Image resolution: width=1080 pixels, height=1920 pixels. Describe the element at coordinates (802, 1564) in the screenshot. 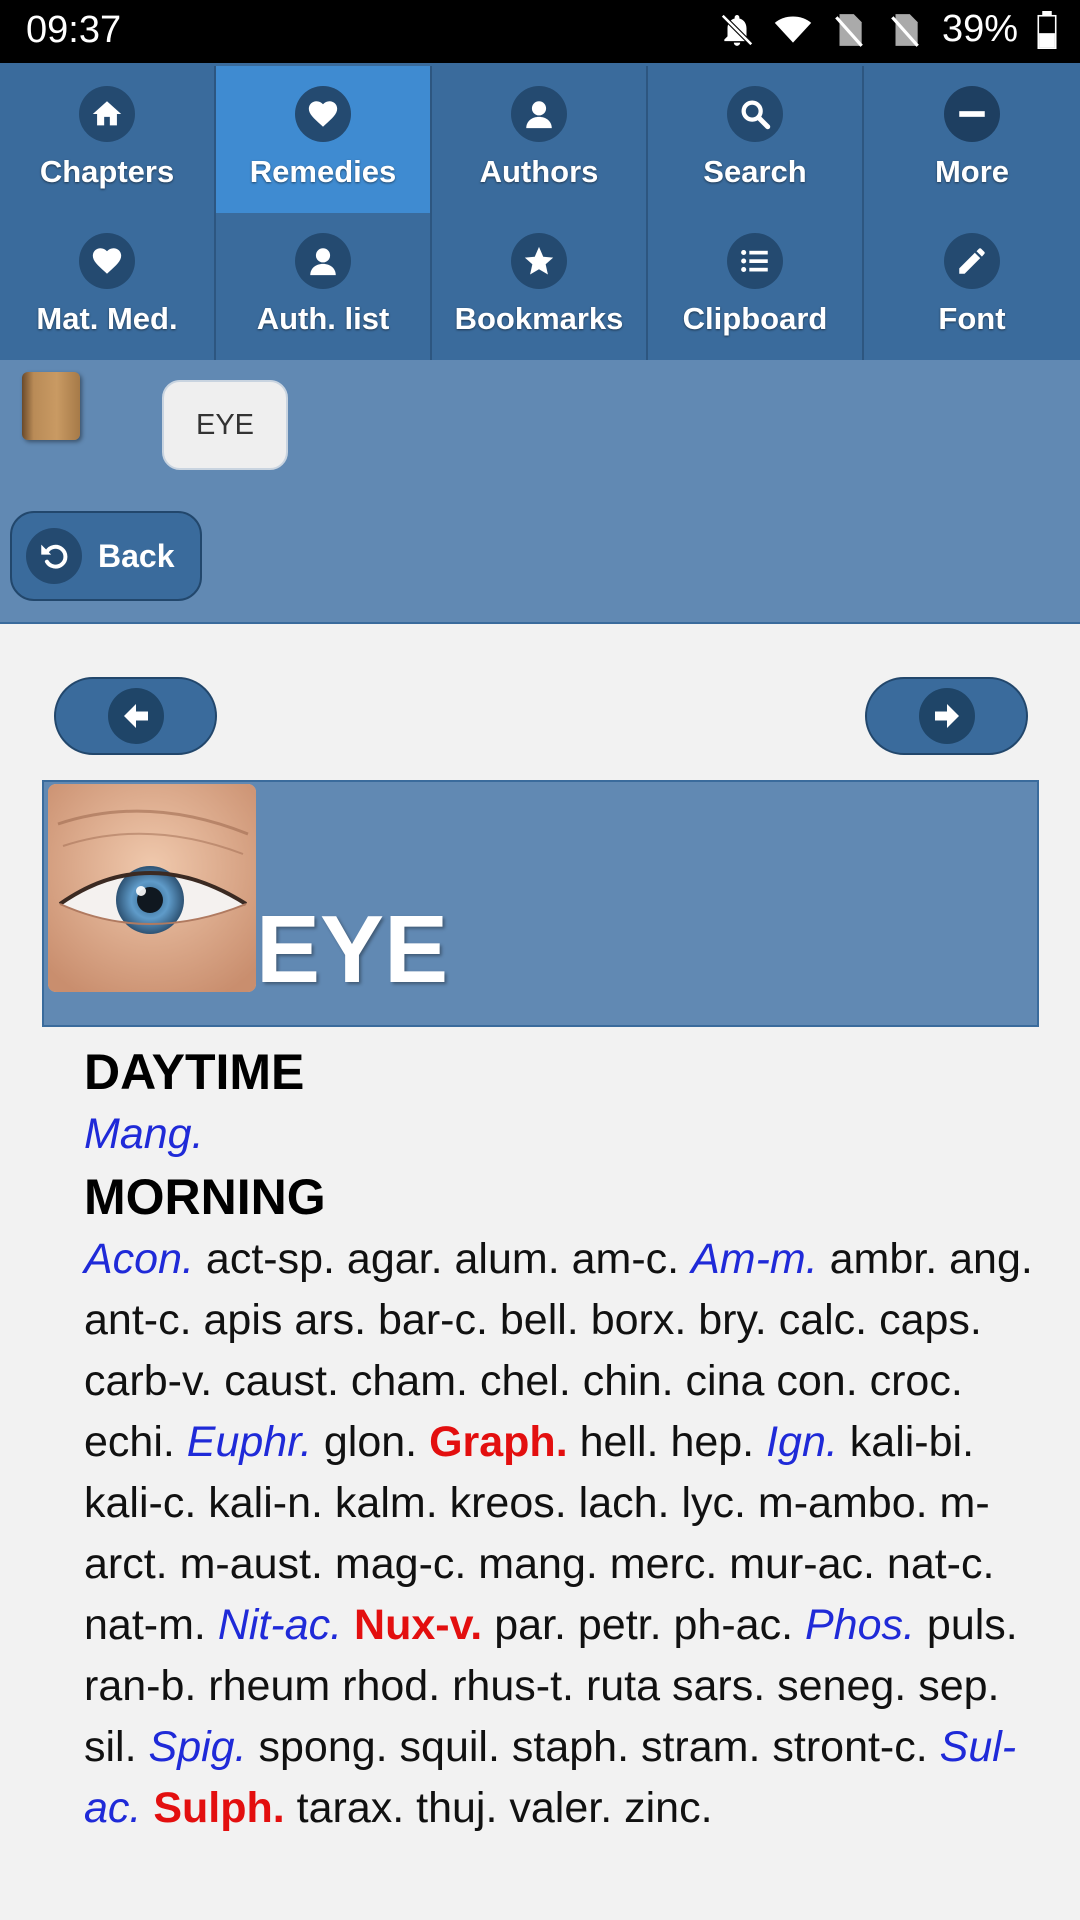

I see `remedy-link: mur-ac.` at that location.